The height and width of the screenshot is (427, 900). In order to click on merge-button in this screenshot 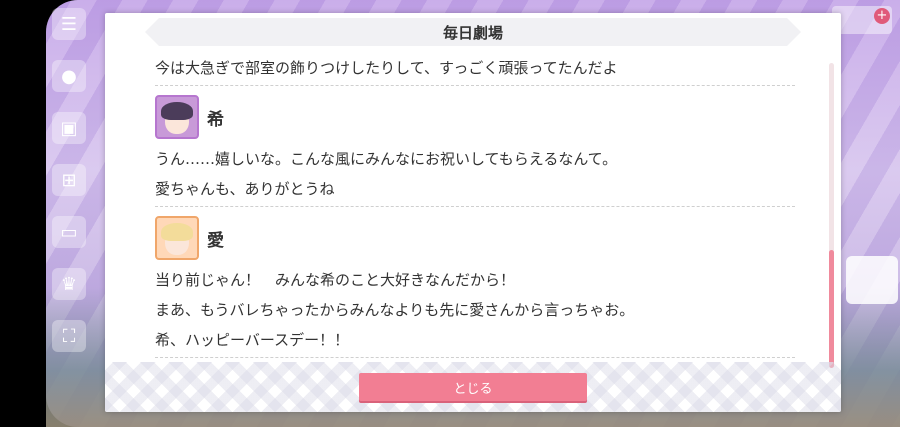, I will do `click(872, 280)`.